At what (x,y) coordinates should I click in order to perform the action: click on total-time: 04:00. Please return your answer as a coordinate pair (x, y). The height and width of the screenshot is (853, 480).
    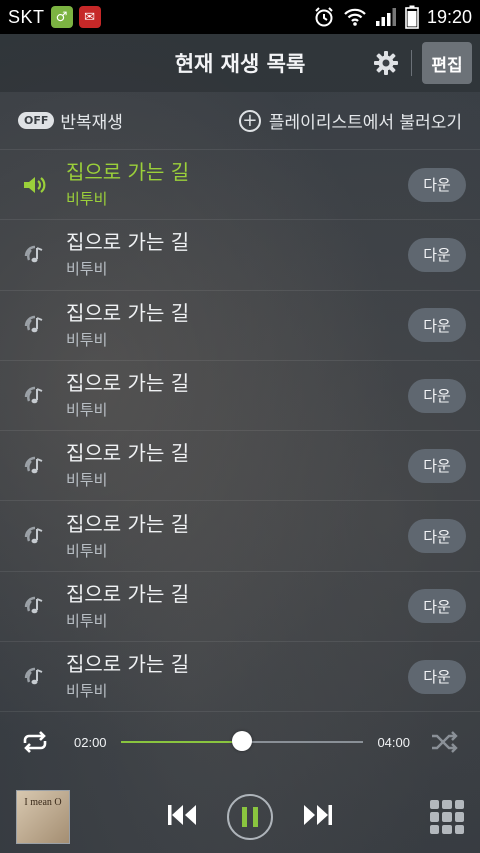
    Looking at the image, I should click on (393, 742).